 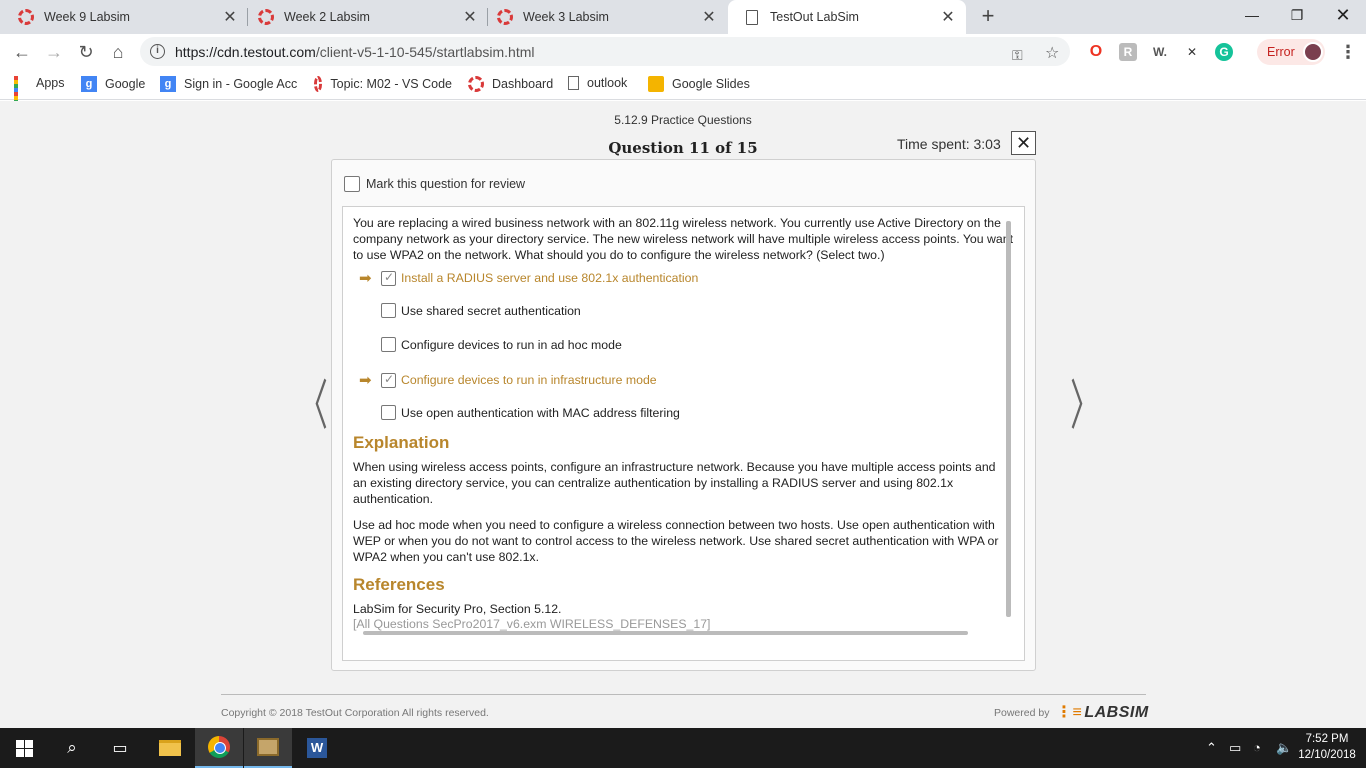 I want to click on site-info-icon: i, so click(x=157, y=51).